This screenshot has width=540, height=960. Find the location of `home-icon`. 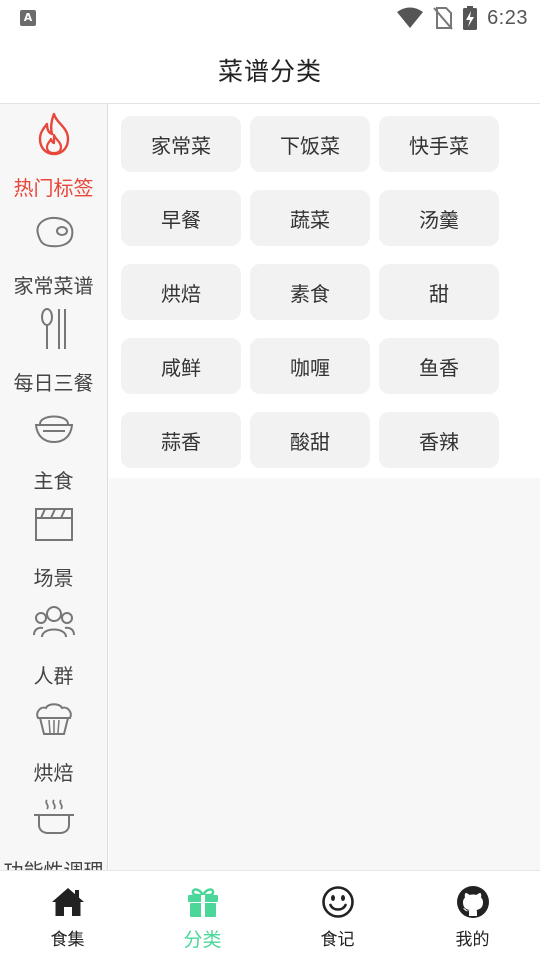

home-icon is located at coordinates (68, 902).